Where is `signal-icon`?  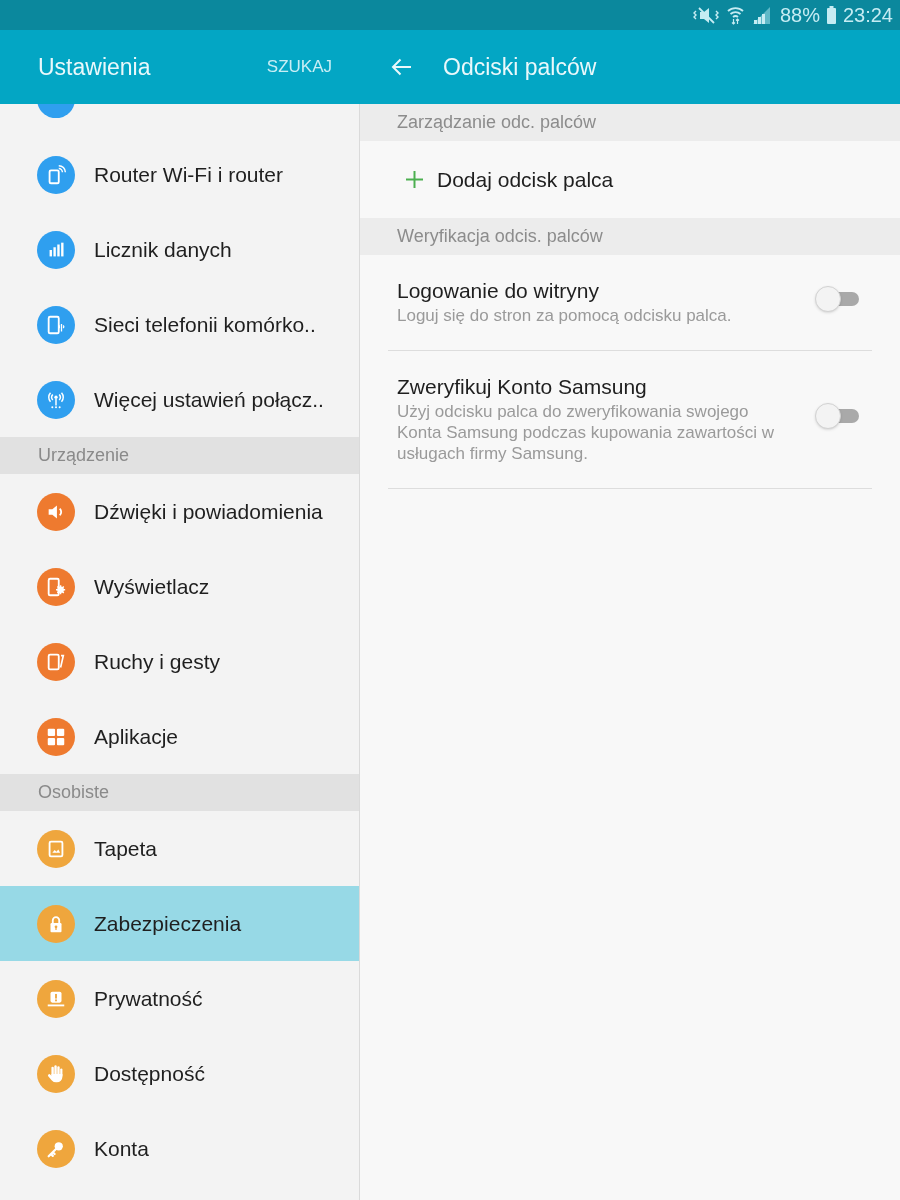 signal-icon is located at coordinates (761, 15).